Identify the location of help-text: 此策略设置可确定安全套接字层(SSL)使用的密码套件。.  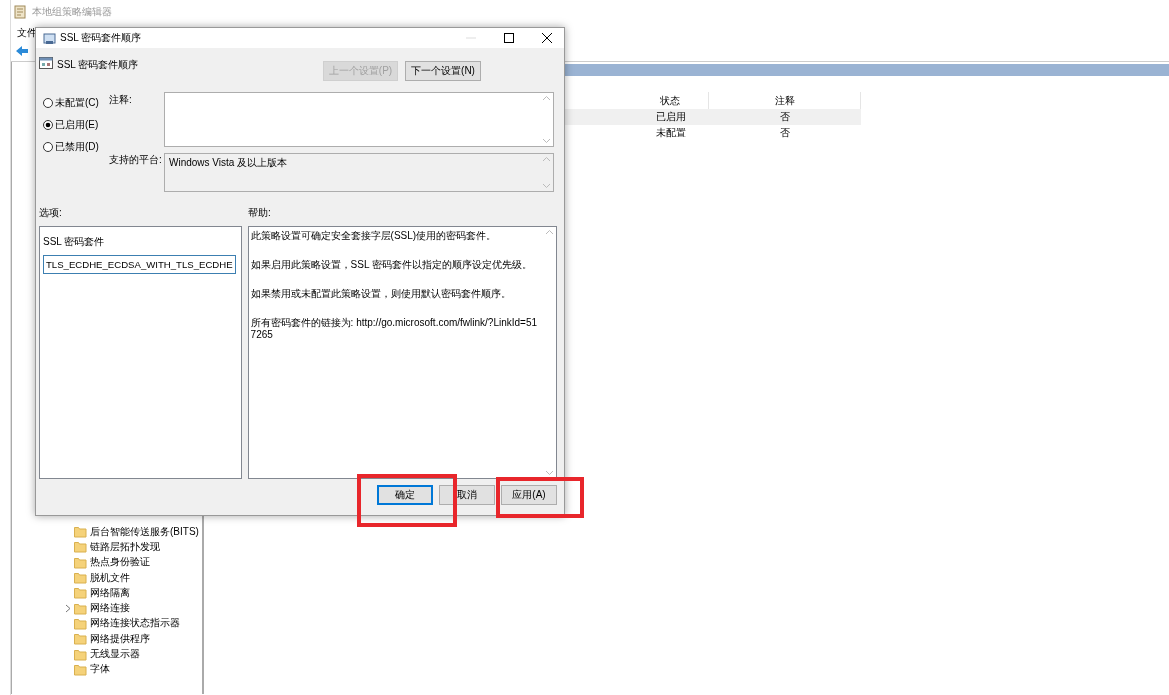
(374, 236).